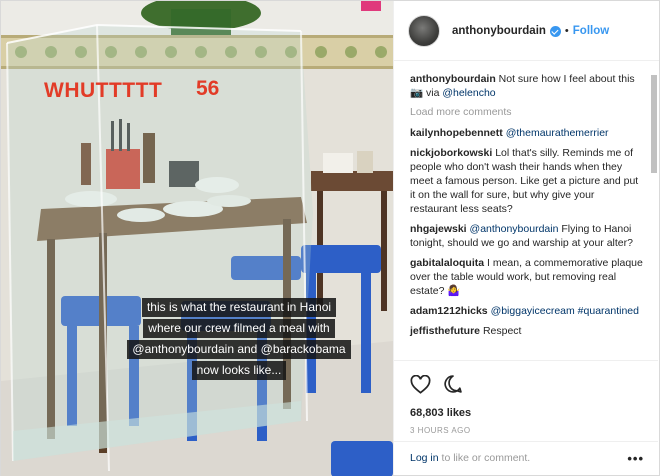  I want to click on overlay-table-number: 56, so click(208, 88).